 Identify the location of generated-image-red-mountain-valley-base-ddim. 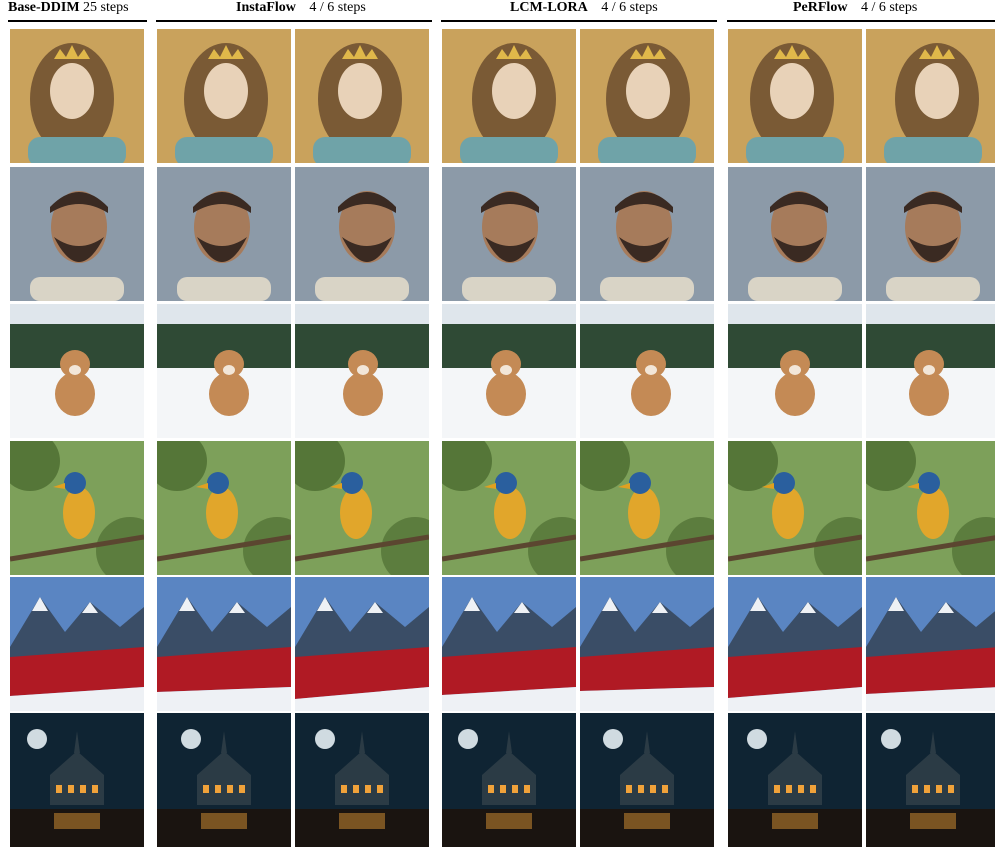
(77, 644).